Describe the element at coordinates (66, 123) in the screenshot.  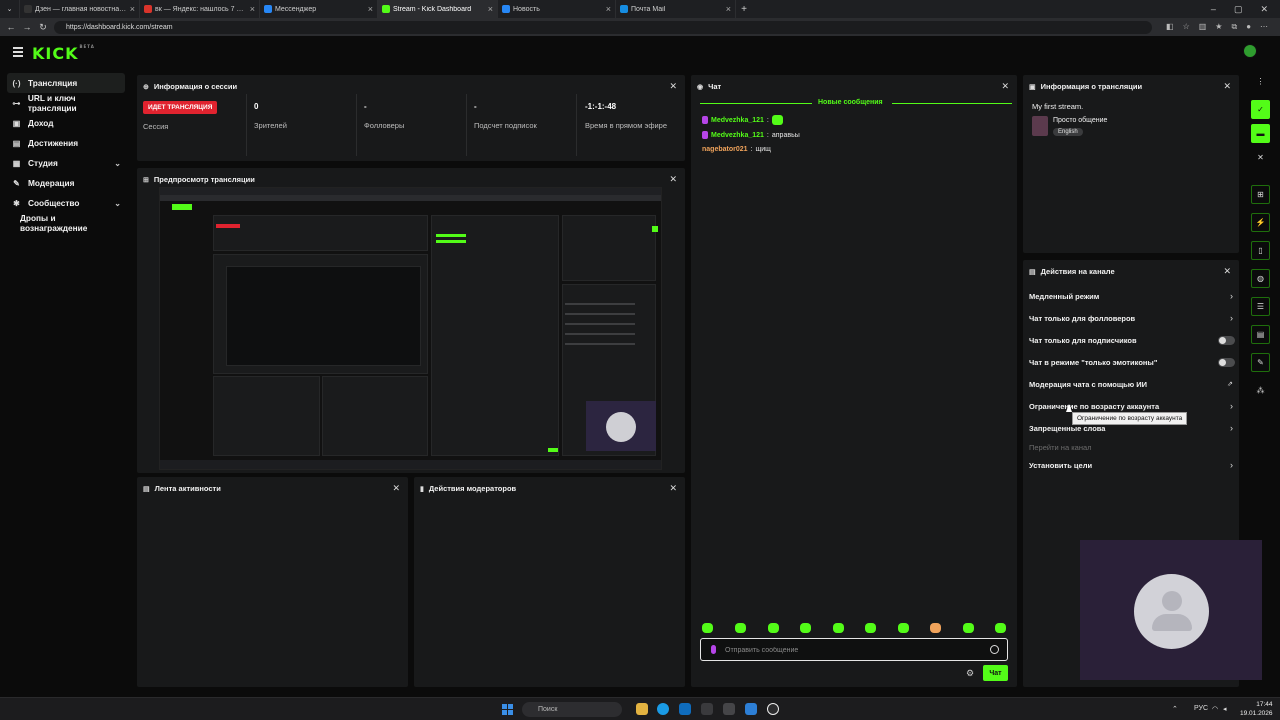
I see `sidebar-item-revenue: ▣ Доход` at that location.